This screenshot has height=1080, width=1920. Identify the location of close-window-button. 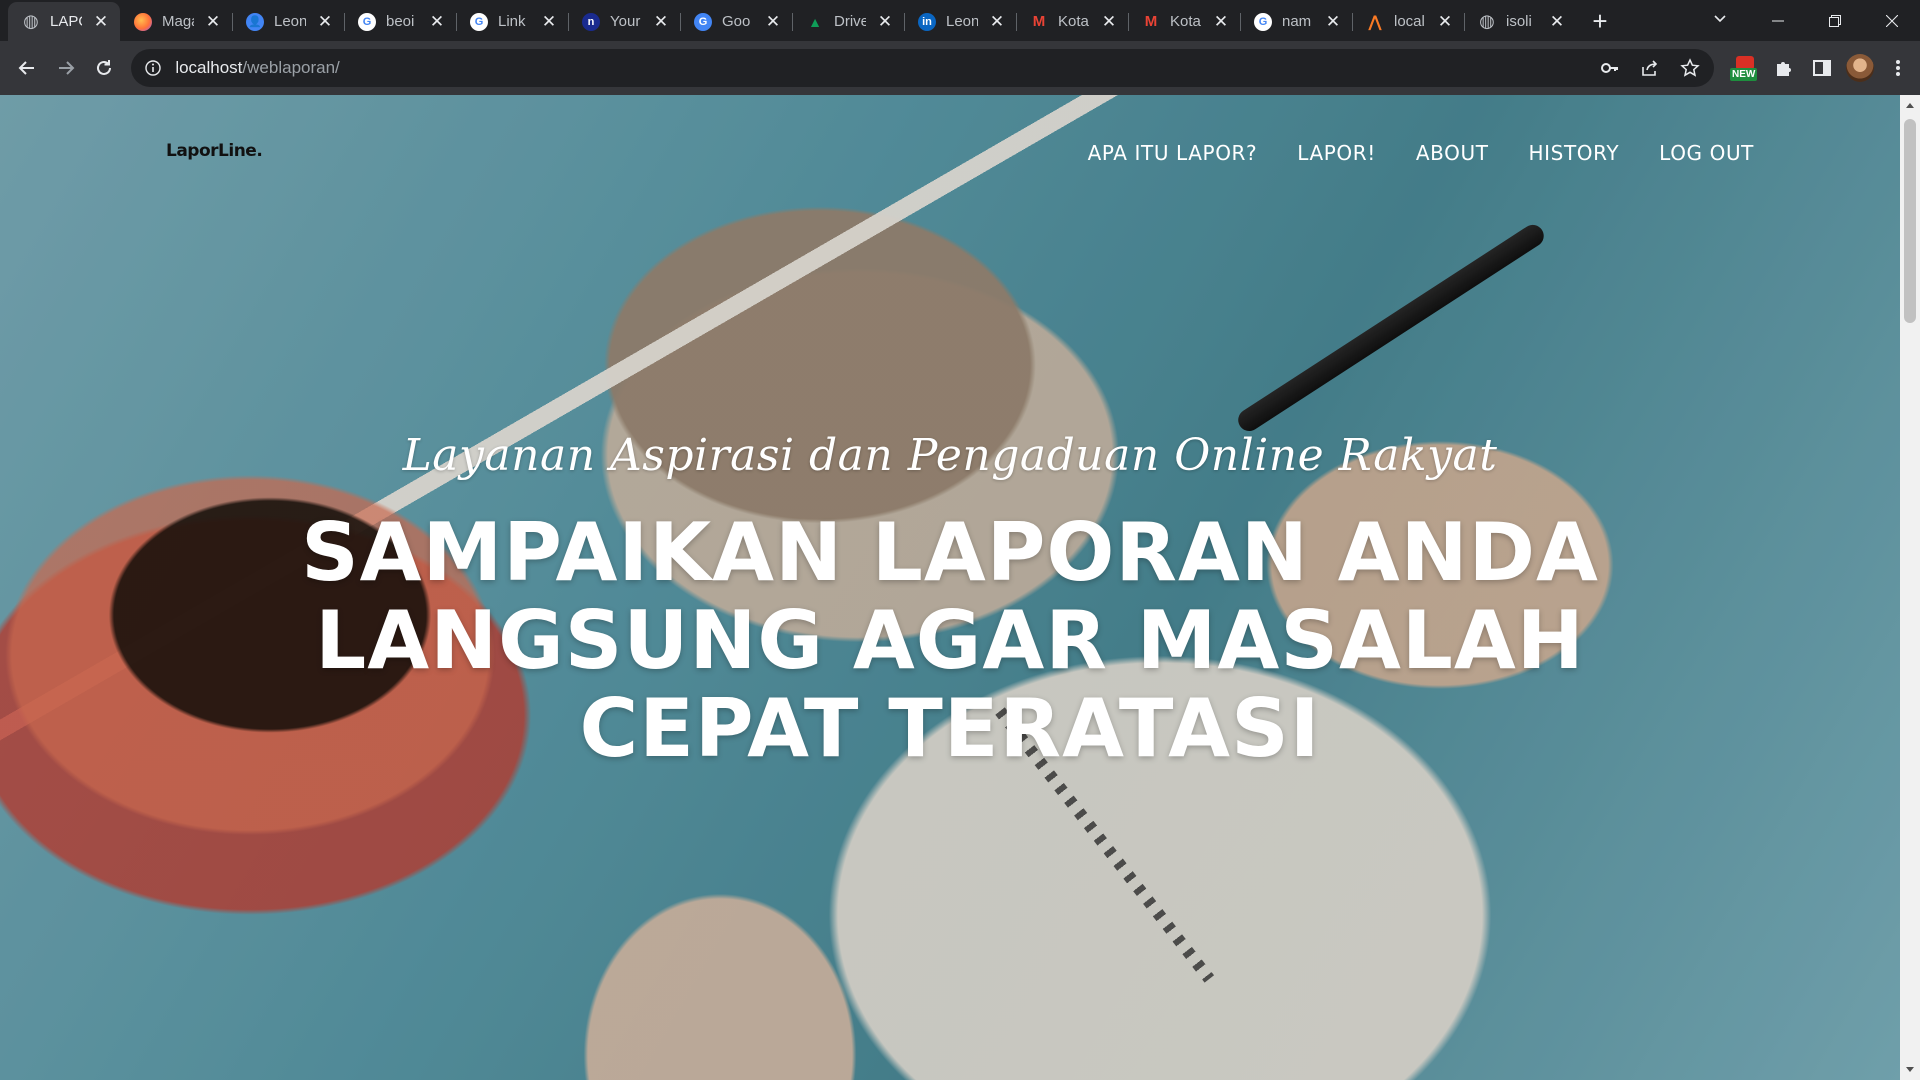
(1891, 20).